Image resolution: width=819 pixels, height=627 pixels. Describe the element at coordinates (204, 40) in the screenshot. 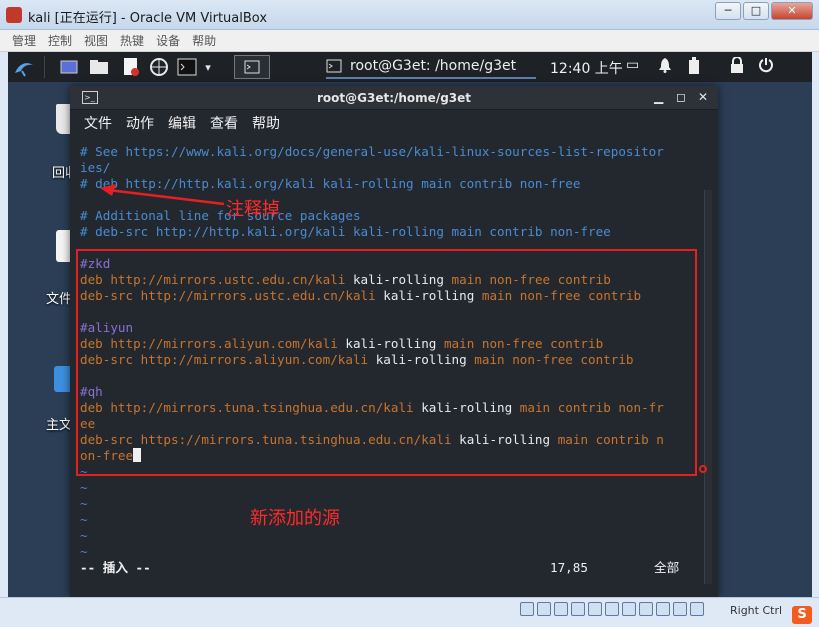

I see `menu-help: 帮助` at that location.